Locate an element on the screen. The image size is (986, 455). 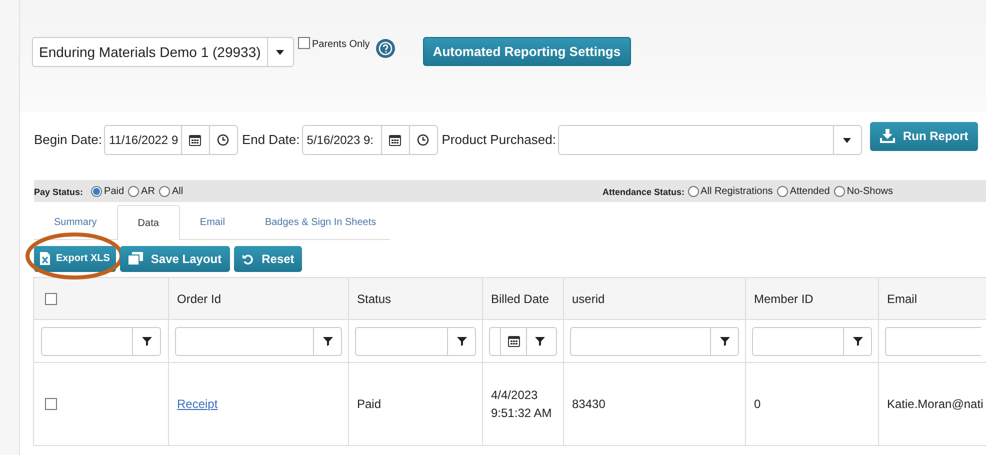
copy-icon is located at coordinates (135, 258).